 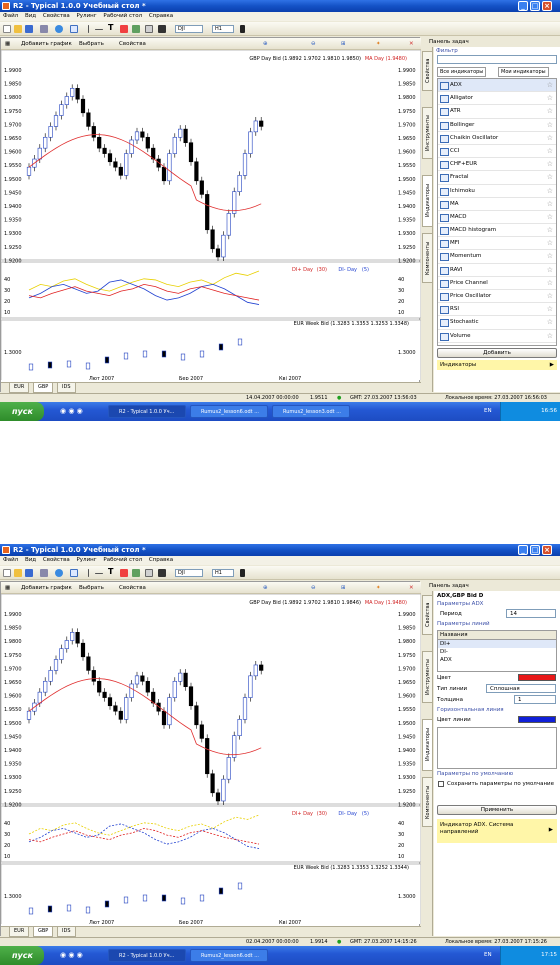 I want to click on indicator-item: ADX, so click(x=497, y=86).